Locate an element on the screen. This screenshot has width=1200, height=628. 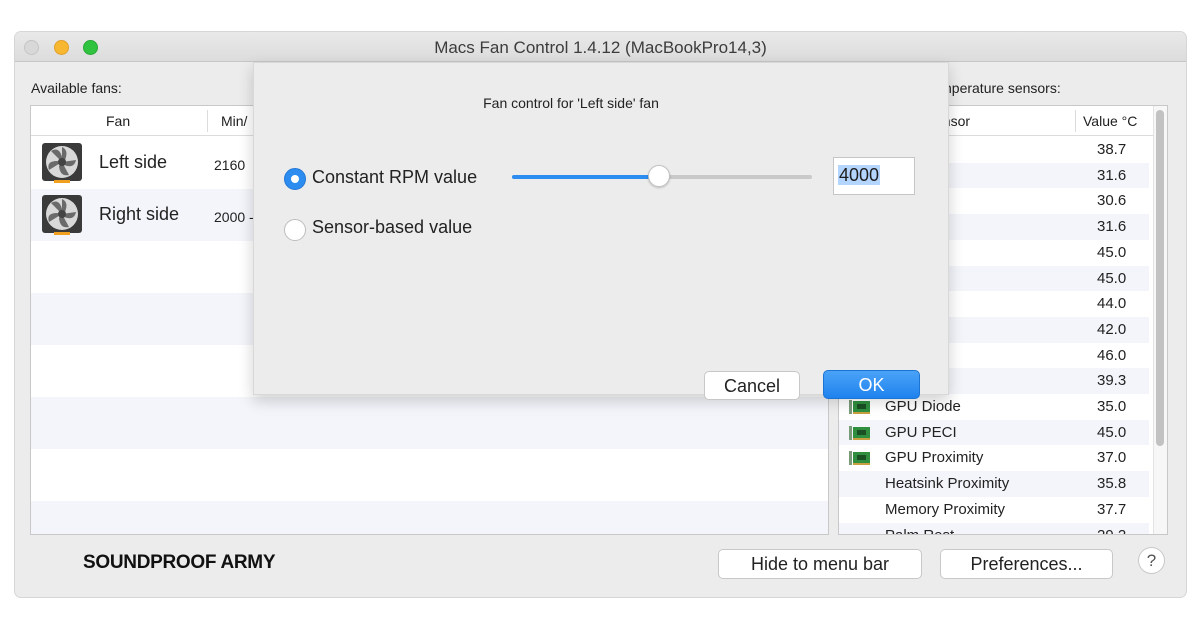
sensor-name: GPU Proximity is located at coordinates (934, 458).